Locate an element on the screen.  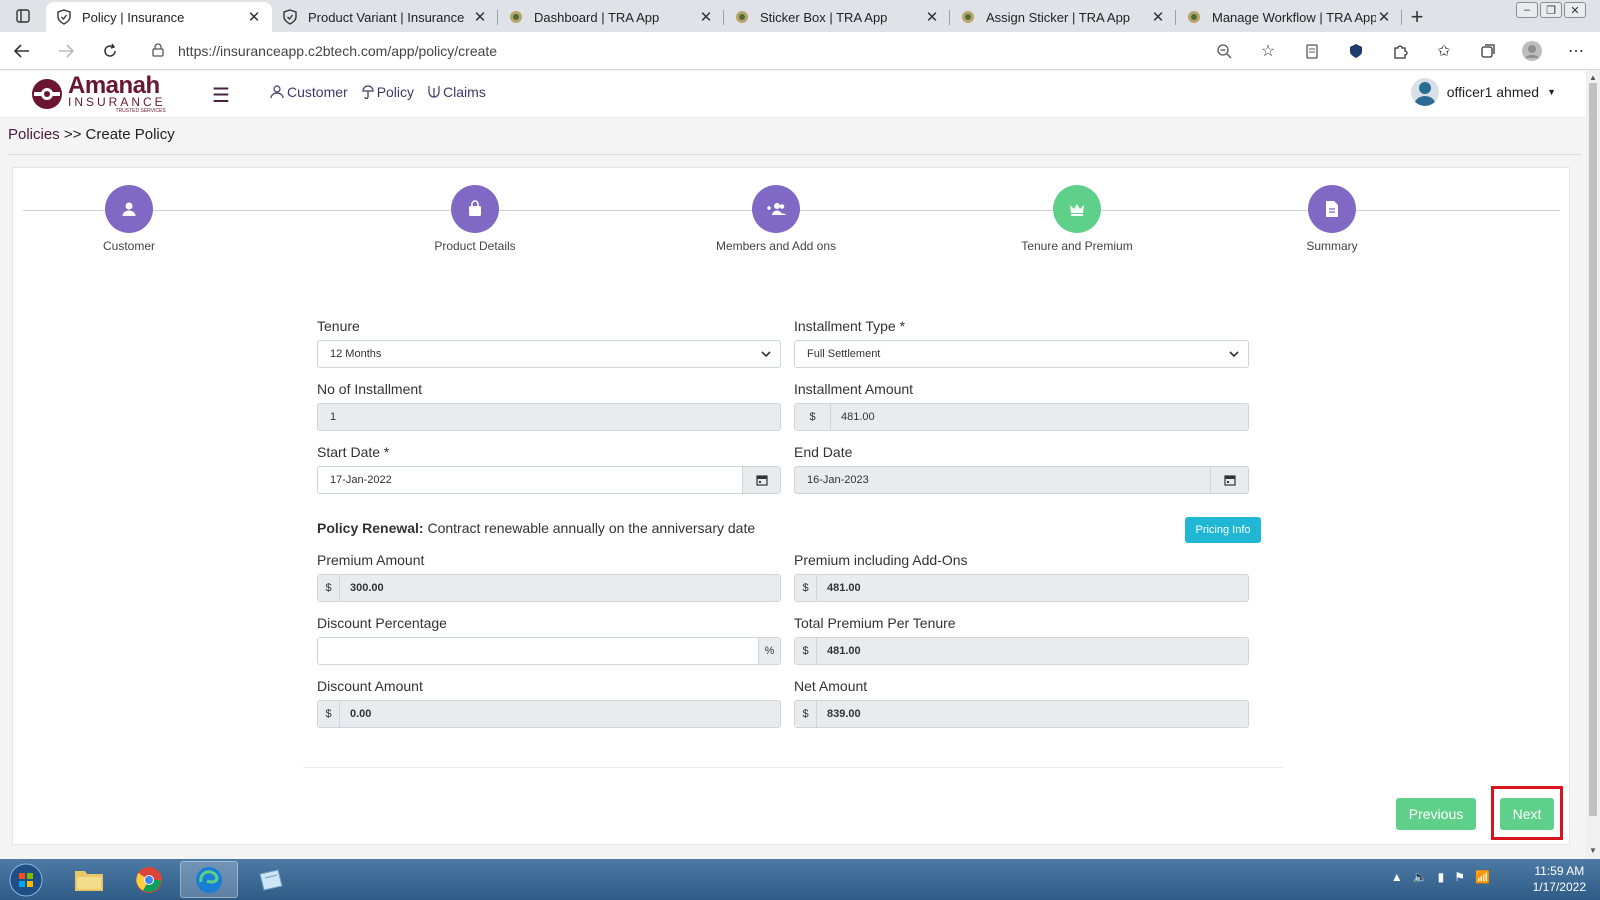
window-close-icon: ✕ is located at coordinates (1575, 10).